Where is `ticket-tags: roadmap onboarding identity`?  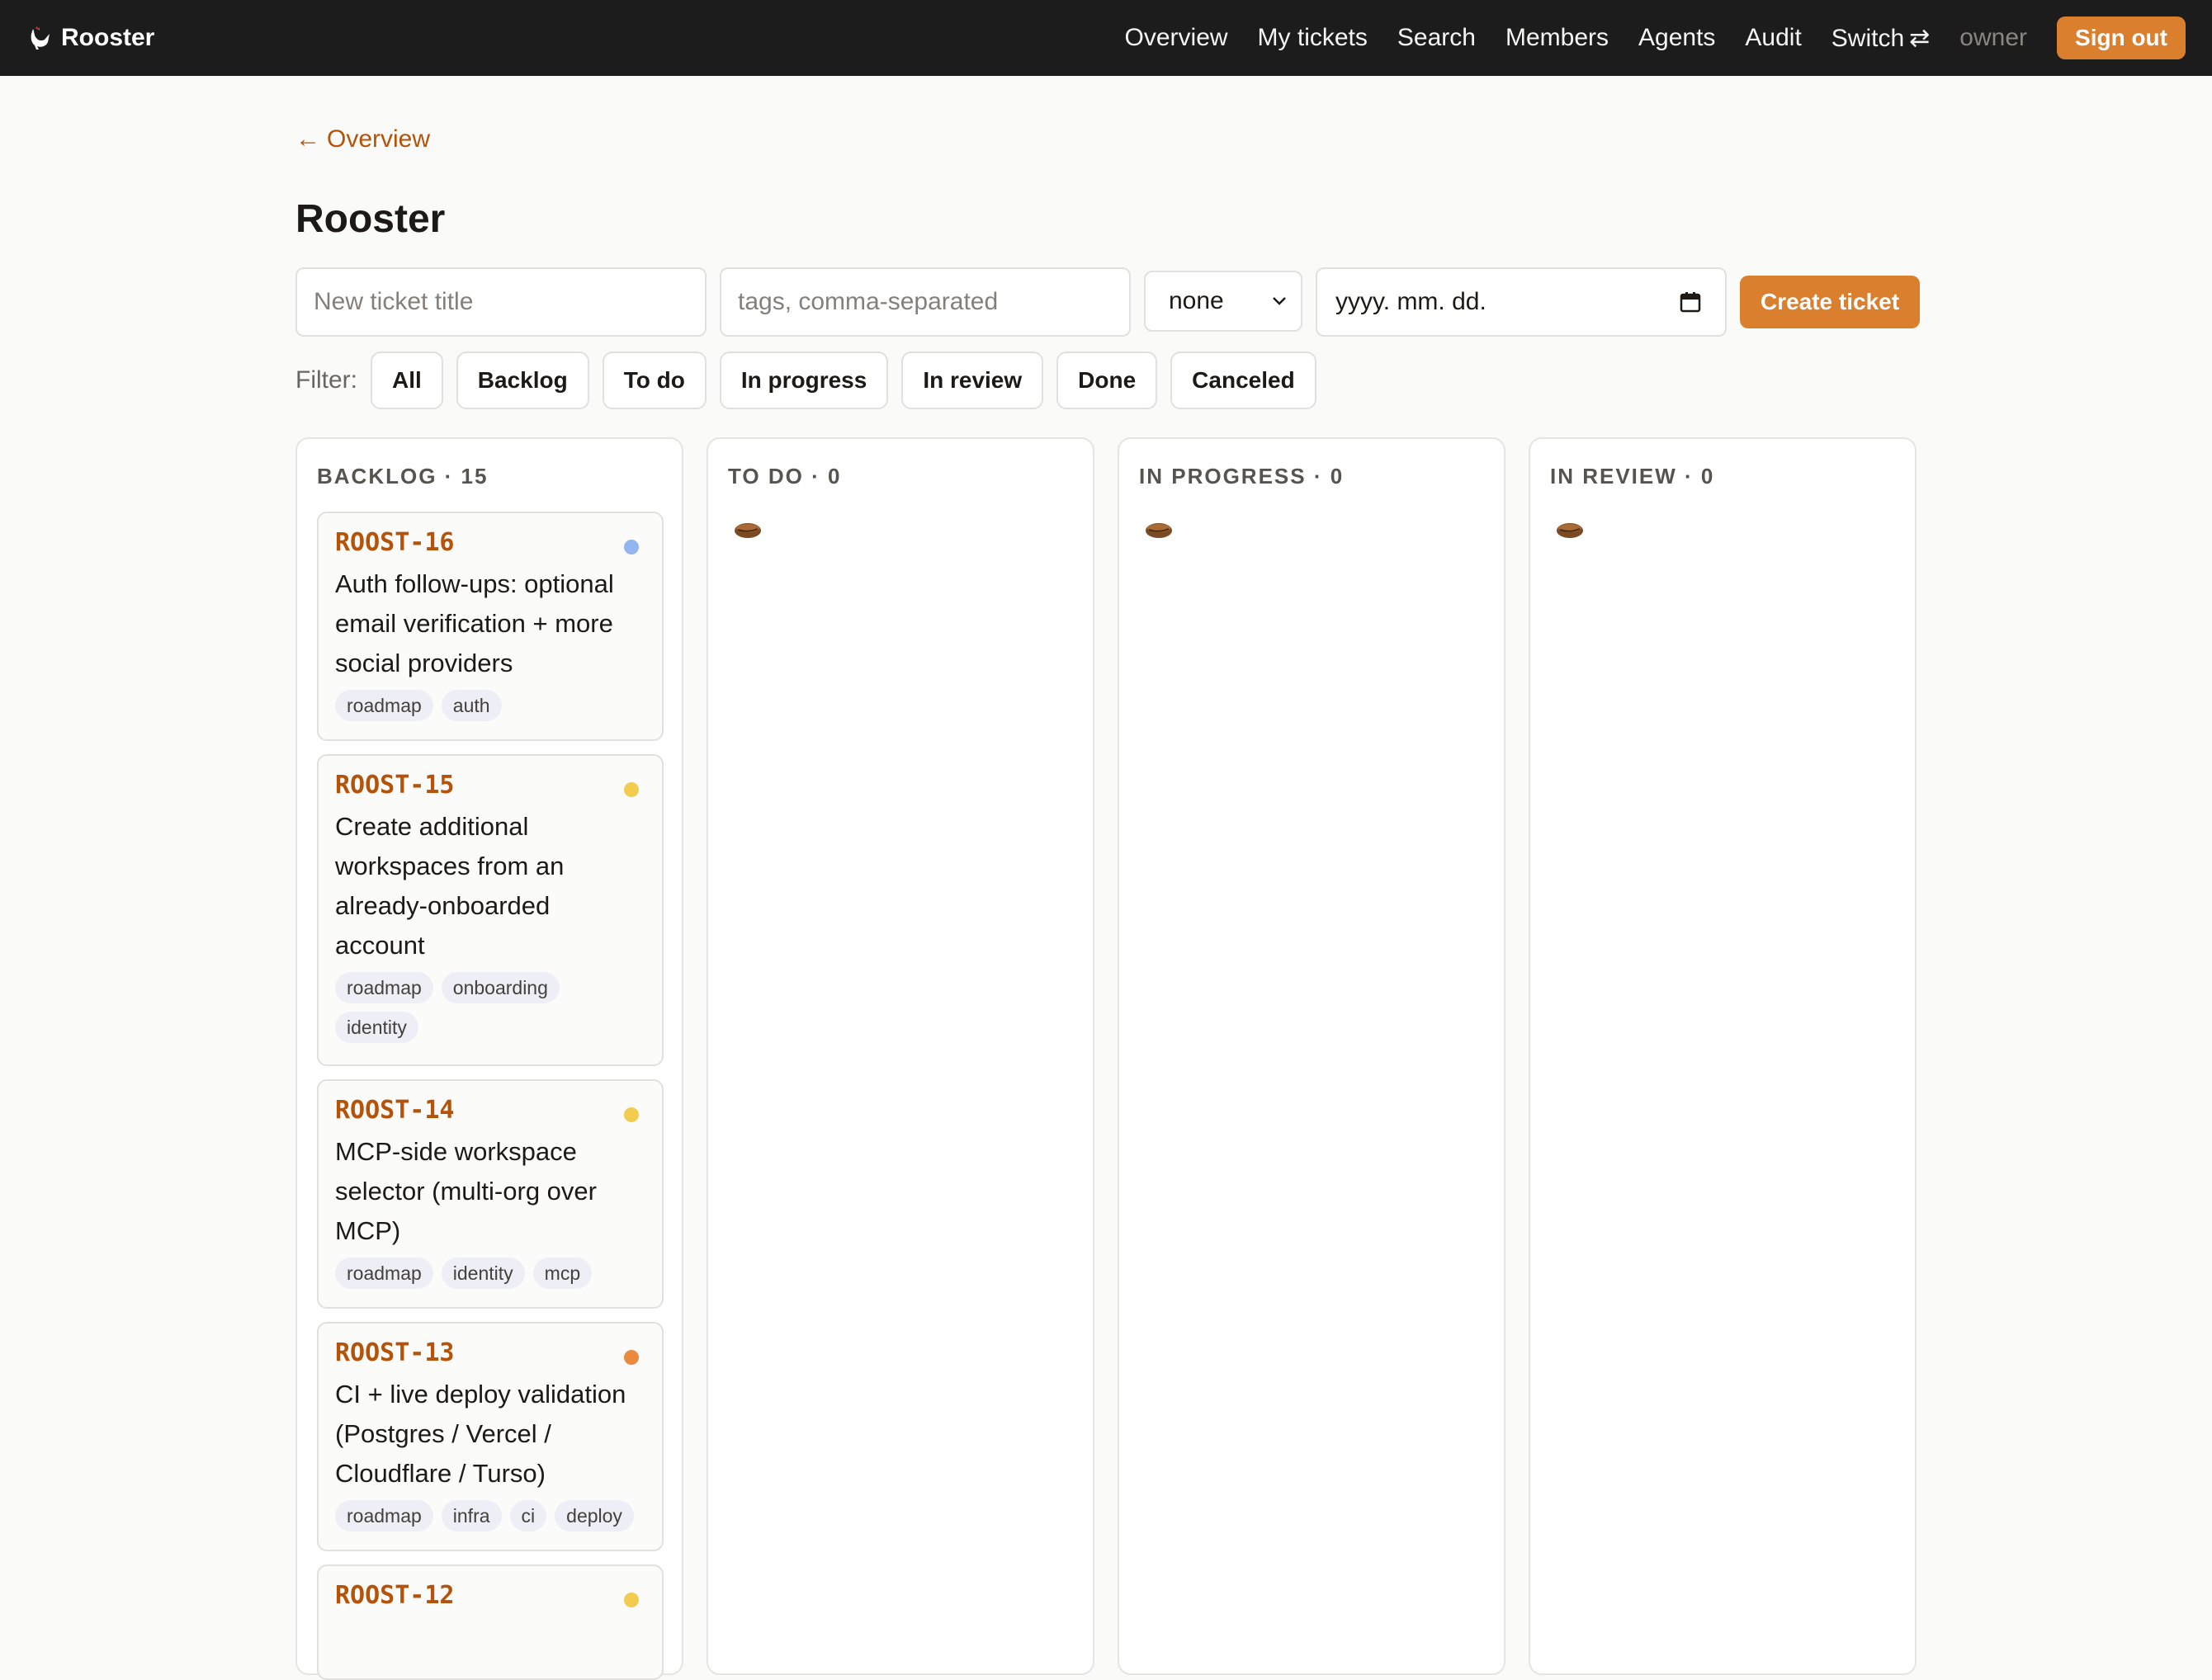
ticket-tags: roadmap onboarding identity is located at coordinates (490, 1011).